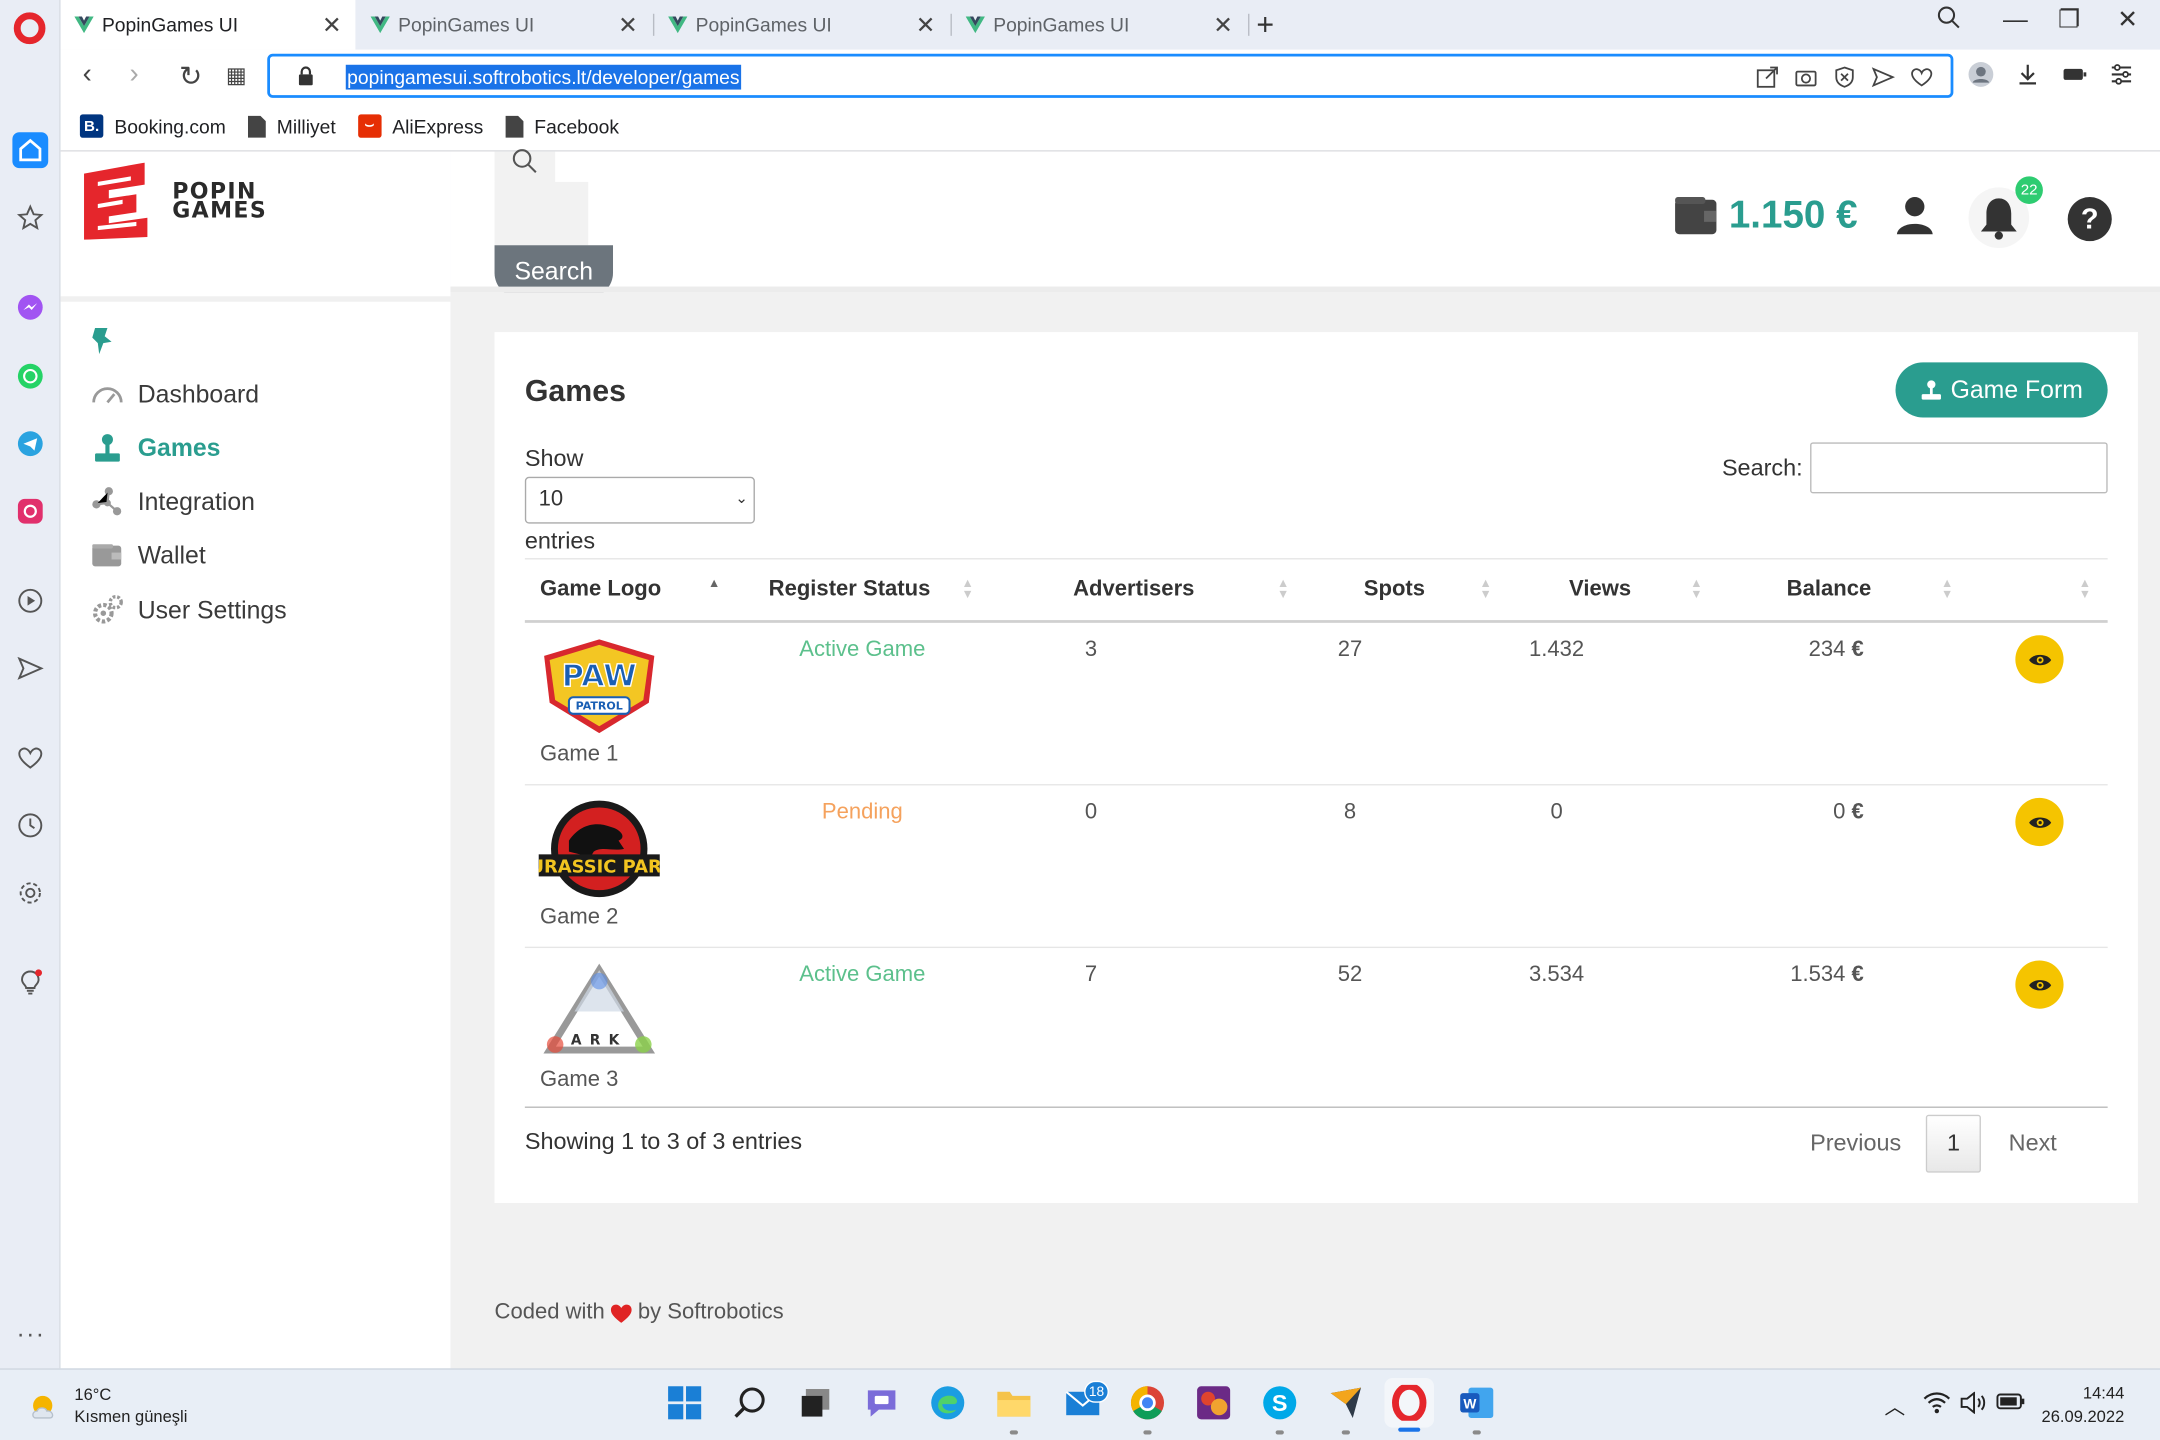  Describe the element at coordinates (156, 447) in the screenshot. I see `sidebar-item-games: Games` at that location.